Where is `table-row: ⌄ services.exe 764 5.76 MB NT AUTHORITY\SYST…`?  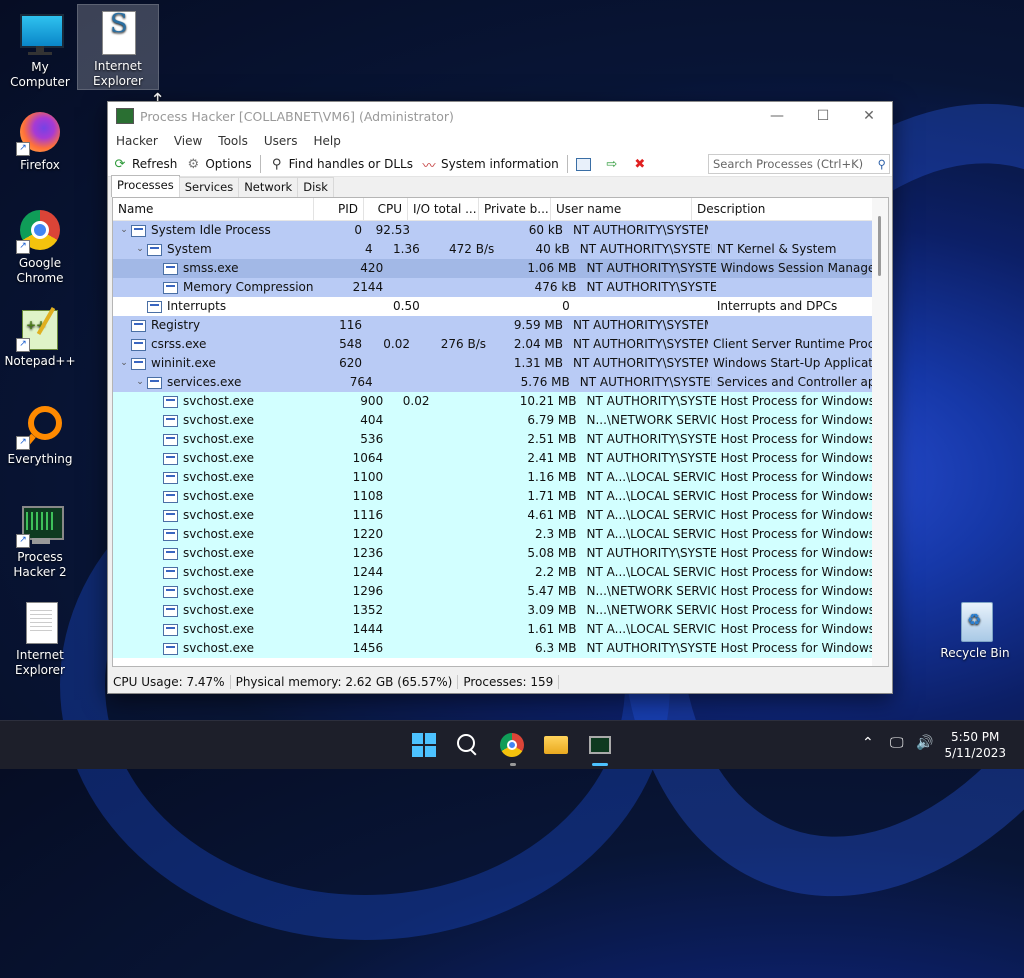 table-row: ⌄ services.exe 764 5.76 MB NT AUTHORITY\SYST… is located at coordinates (500, 382).